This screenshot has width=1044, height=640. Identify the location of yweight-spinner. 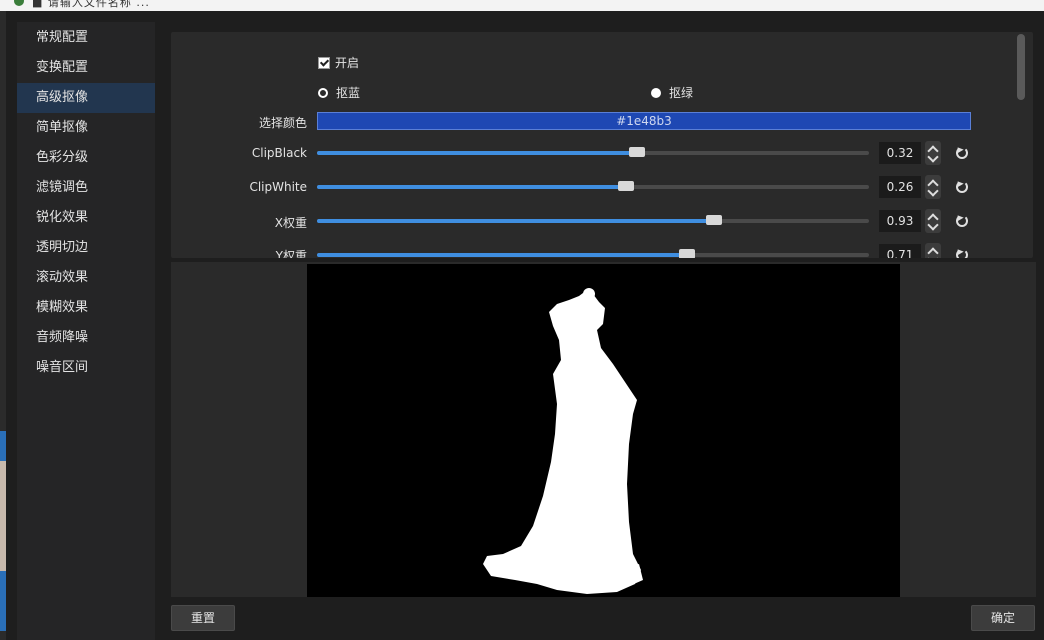
(933, 250).